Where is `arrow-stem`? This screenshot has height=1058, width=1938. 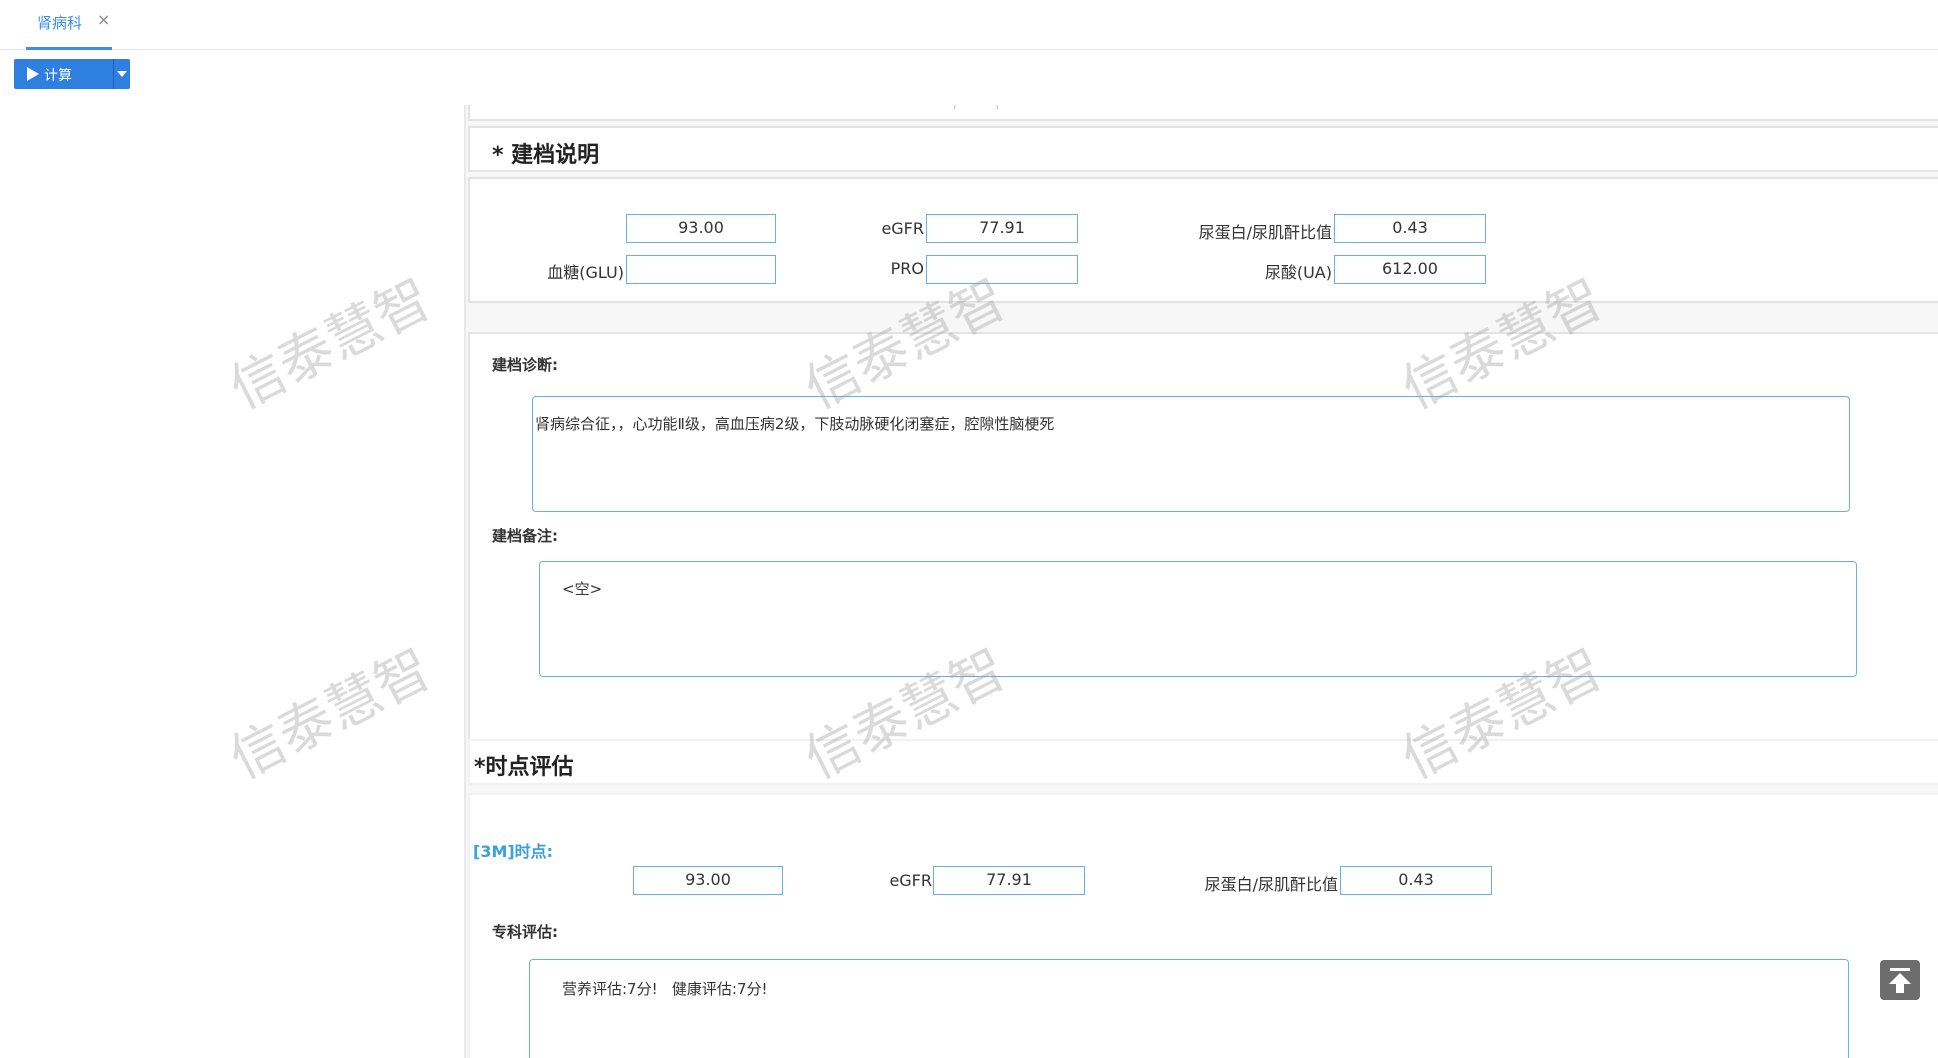 arrow-stem is located at coordinates (1900, 988).